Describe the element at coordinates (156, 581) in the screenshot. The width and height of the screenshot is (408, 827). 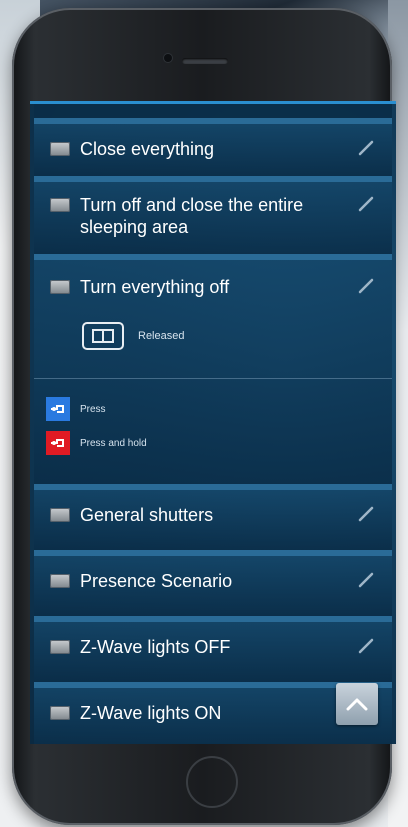
I see `scenario-label: Presence Scenario` at that location.